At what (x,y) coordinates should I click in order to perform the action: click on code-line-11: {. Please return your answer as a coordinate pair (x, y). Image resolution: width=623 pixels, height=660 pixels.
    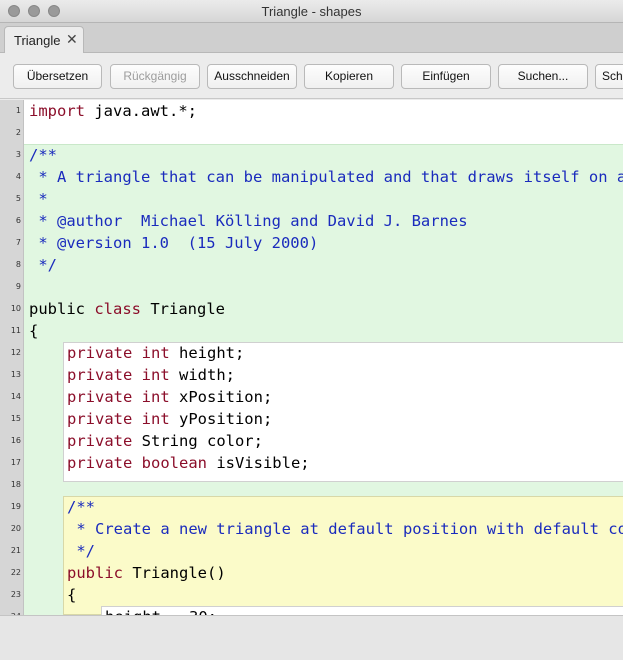
    Looking at the image, I should click on (34, 331).